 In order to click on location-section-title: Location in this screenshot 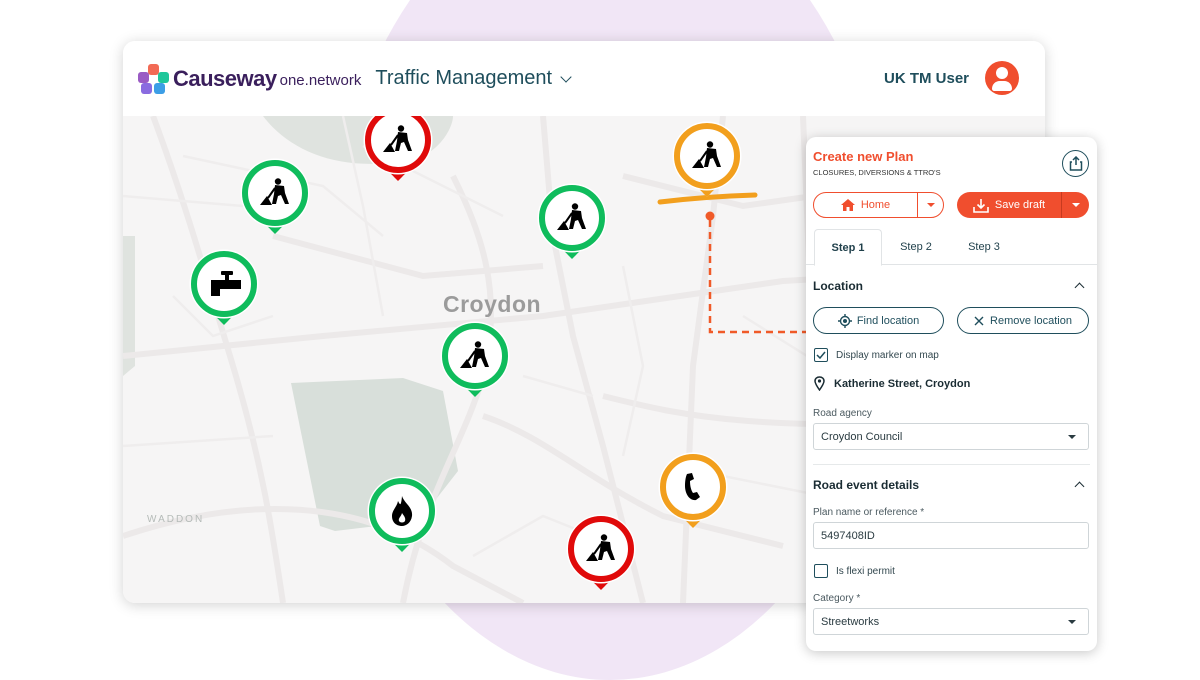, I will do `click(838, 286)`.